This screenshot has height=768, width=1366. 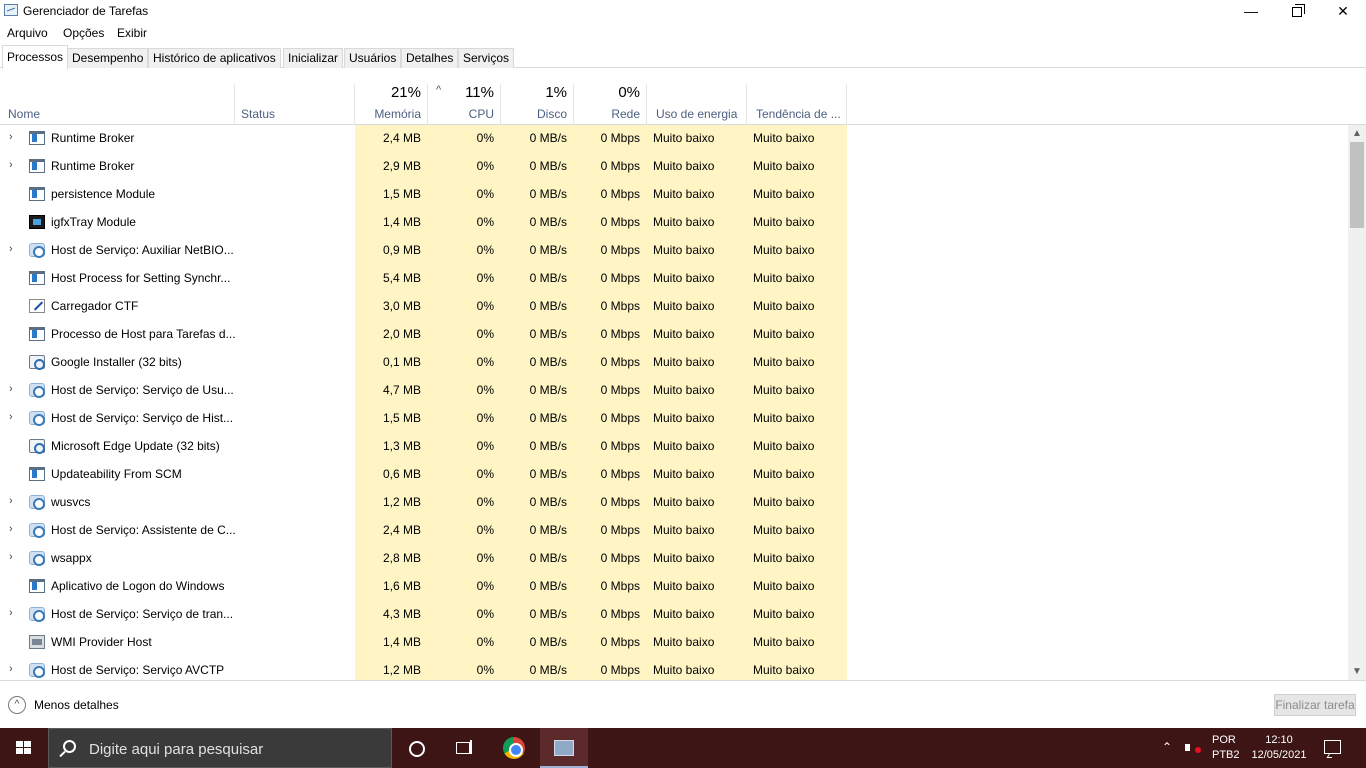 I want to click on end-task-button: Finalizar tarefa, so click(x=1315, y=705).